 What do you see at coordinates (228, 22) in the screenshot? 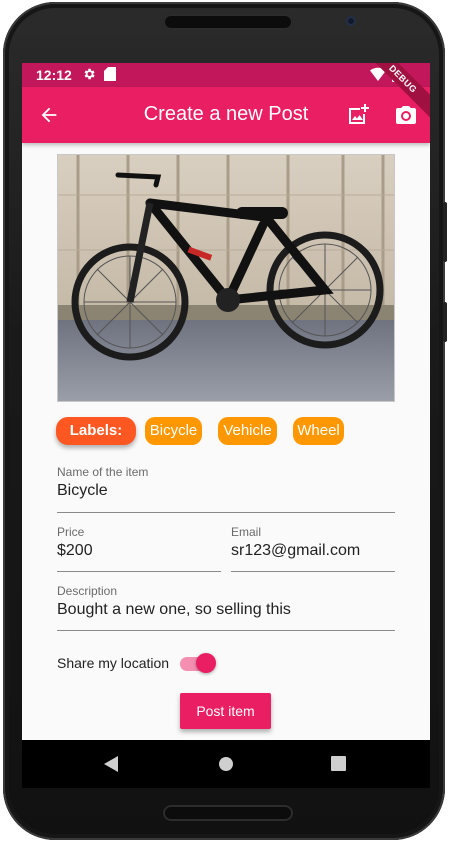
I see `earpiece-speaker` at bounding box center [228, 22].